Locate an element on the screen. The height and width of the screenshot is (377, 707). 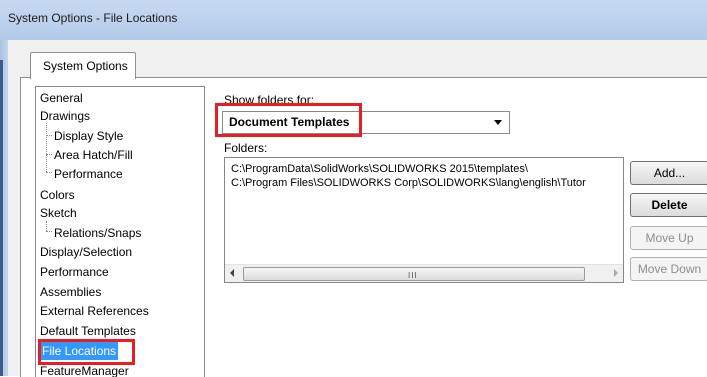
tree-item-featuremanager: FeatureManager is located at coordinates (84, 369).